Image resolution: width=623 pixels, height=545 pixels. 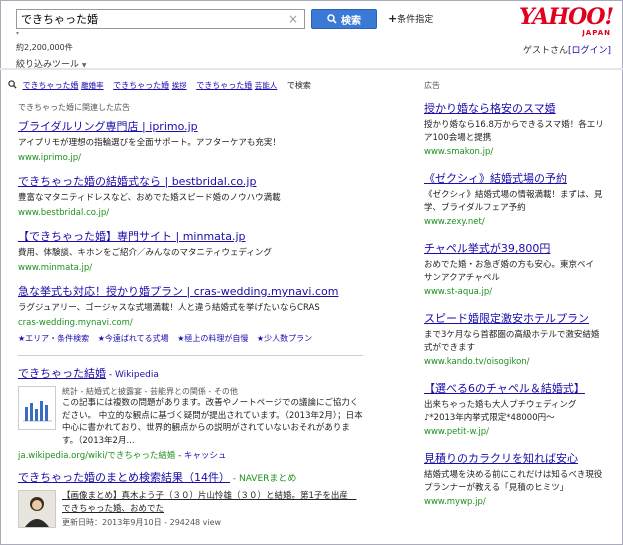 I want to click on ad-url: www.bestbridal.co.jp/, so click(x=190, y=213).